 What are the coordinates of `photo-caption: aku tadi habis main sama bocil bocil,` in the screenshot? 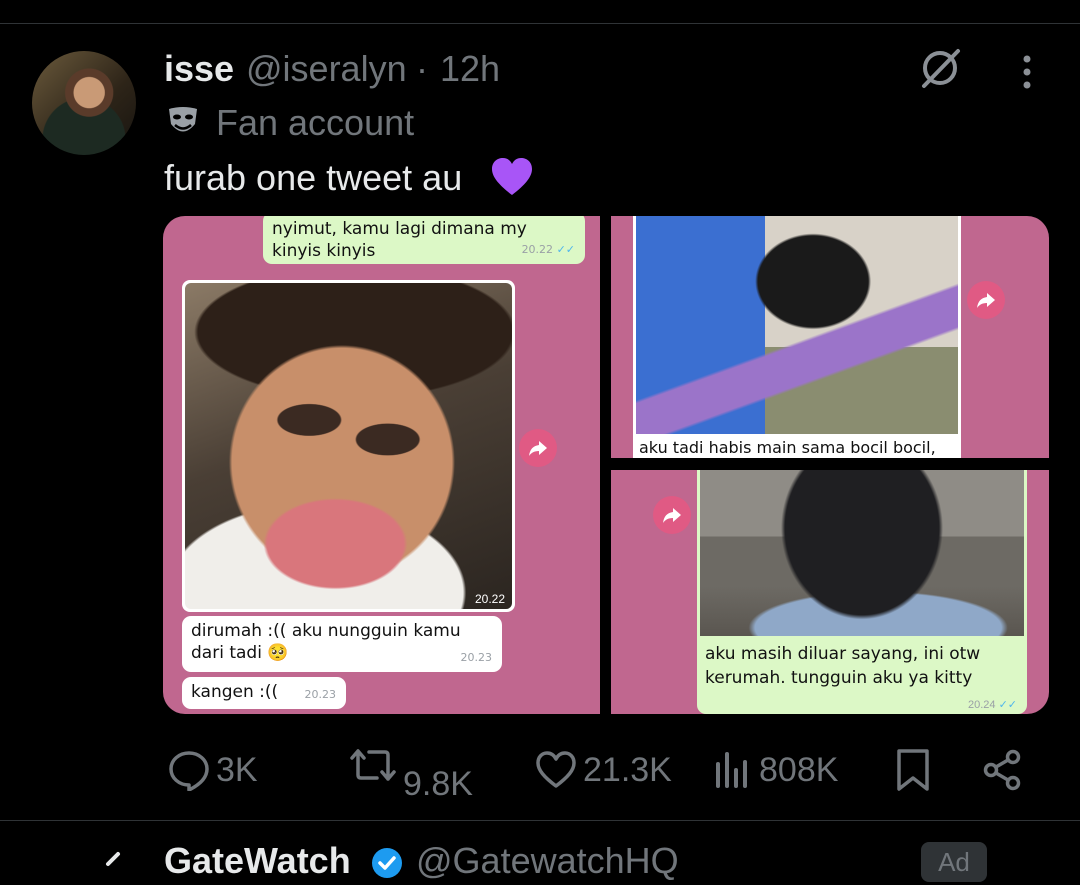 It's located at (797, 447).